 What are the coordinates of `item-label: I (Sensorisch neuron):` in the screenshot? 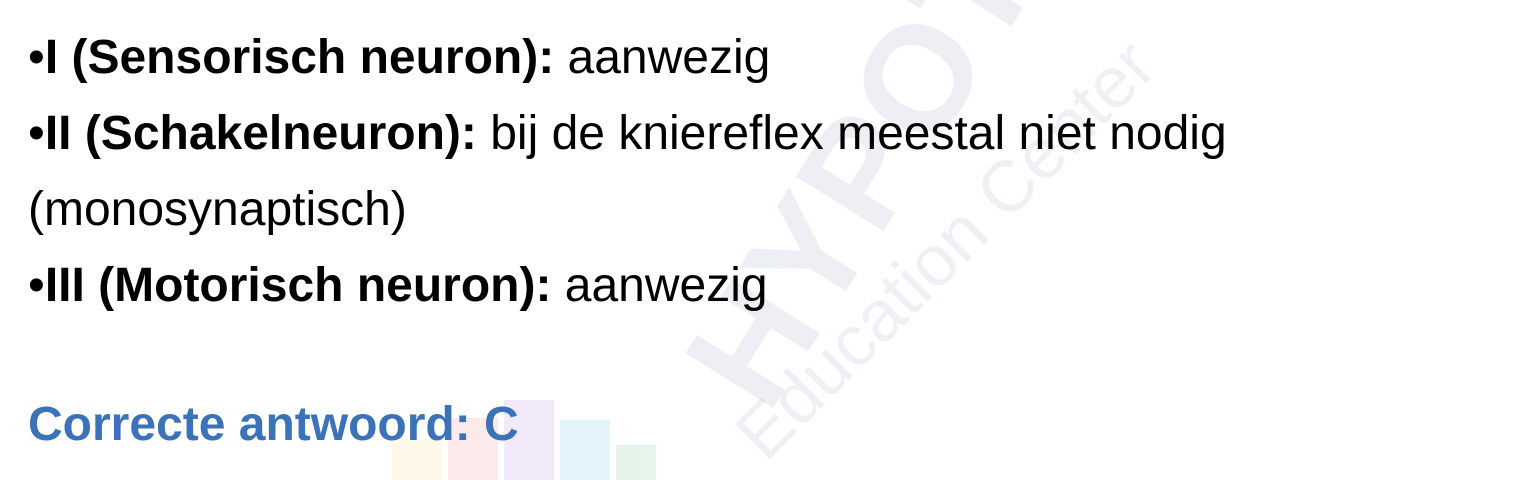 It's located at (299, 57).